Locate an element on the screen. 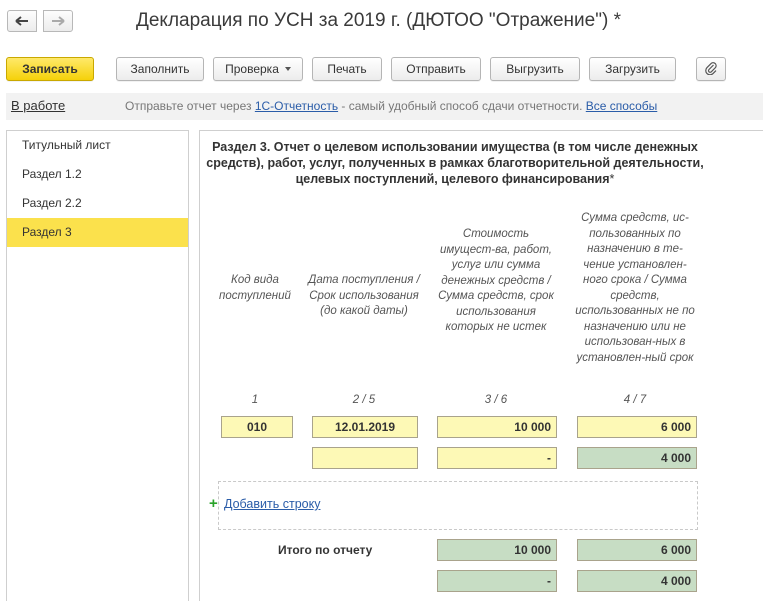 The width and height of the screenshot is (763, 601). forward-button is located at coordinates (58, 21).